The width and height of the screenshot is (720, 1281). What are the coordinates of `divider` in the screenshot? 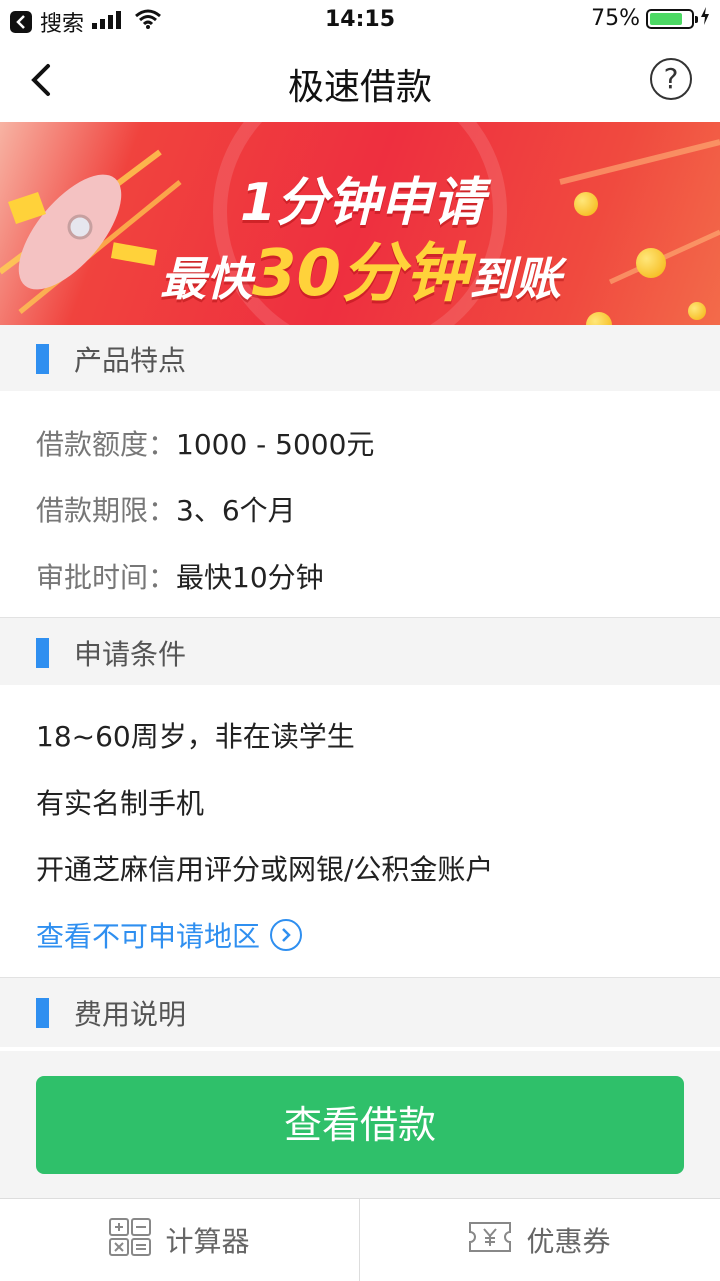 It's located at (360, 1049).